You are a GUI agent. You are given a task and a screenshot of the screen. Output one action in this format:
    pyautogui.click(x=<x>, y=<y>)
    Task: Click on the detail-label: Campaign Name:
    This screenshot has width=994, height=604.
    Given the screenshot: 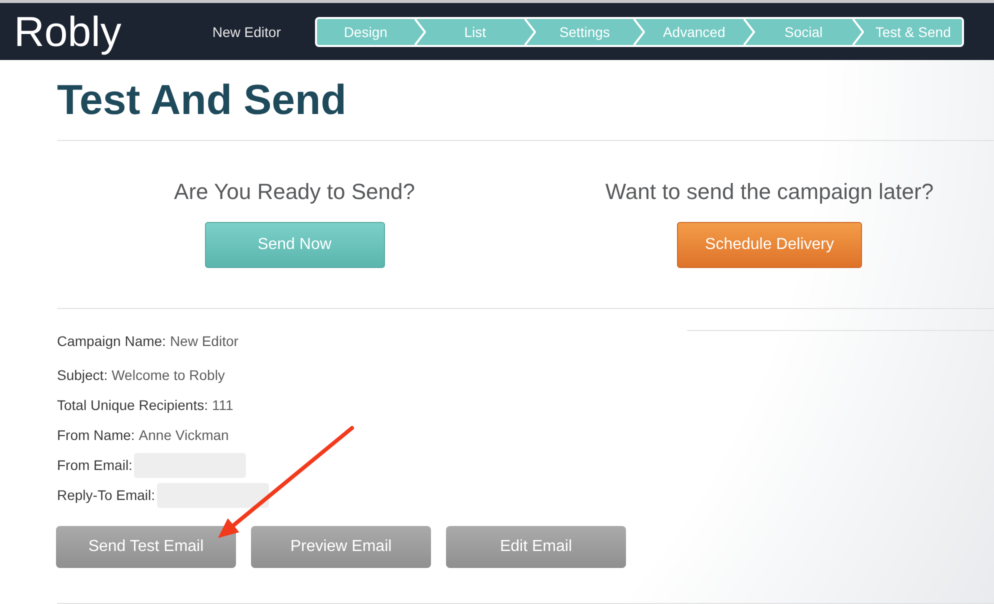 What is the action you would take?
    pyautogui.click(x=111, y=341)
    